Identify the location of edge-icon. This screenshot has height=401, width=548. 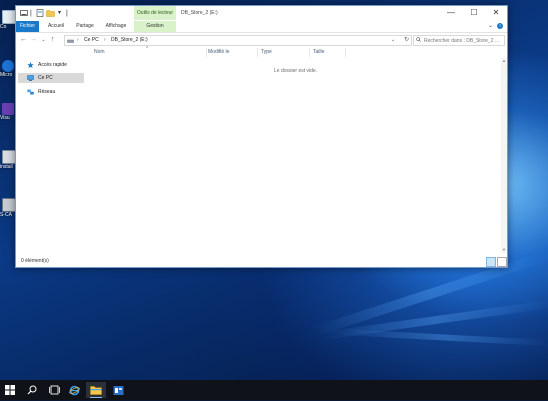
(8, 66).